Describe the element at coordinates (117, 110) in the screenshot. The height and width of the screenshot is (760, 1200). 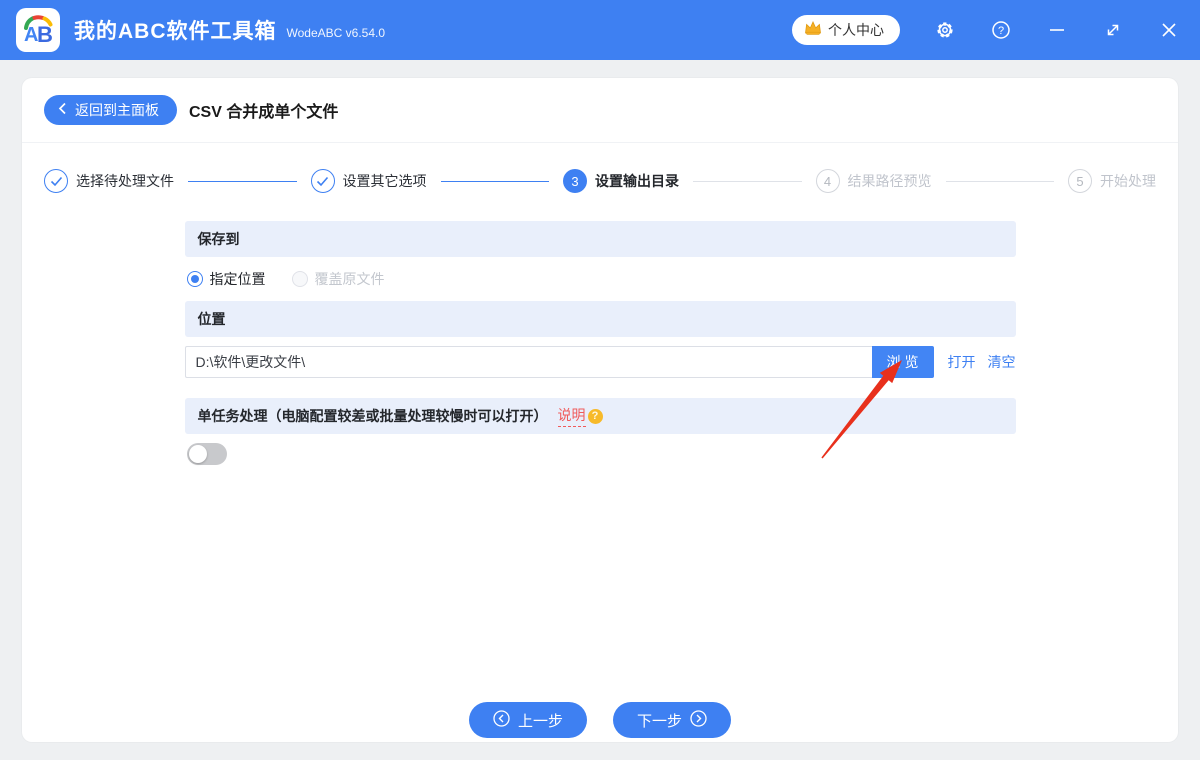
I see `back-label: 返回到主面板` at that location.